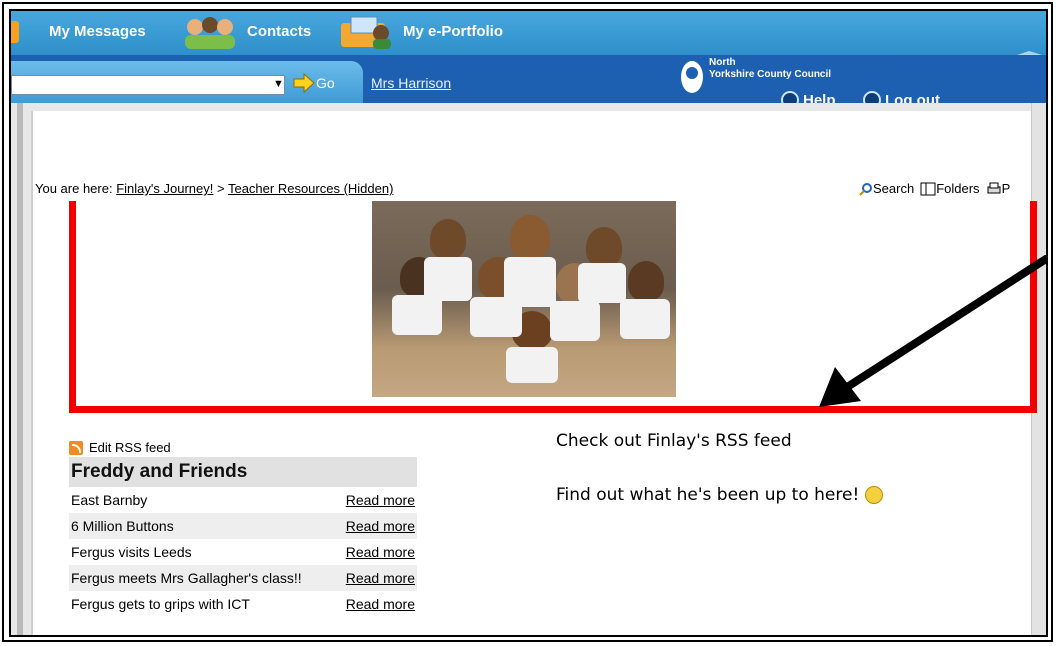  What do you see at coordinates (130, 447) in the screenshot?
I see `edit-rss-label: Edit RSS feed` at bounding box center [130, 447].